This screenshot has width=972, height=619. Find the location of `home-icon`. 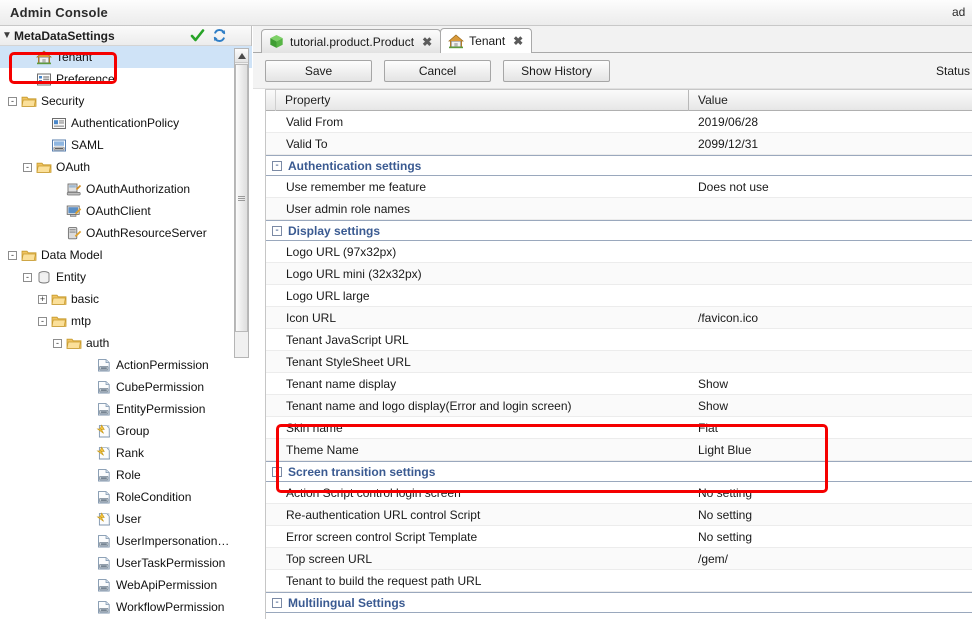

home-icon is located at coordinates (456, 41).